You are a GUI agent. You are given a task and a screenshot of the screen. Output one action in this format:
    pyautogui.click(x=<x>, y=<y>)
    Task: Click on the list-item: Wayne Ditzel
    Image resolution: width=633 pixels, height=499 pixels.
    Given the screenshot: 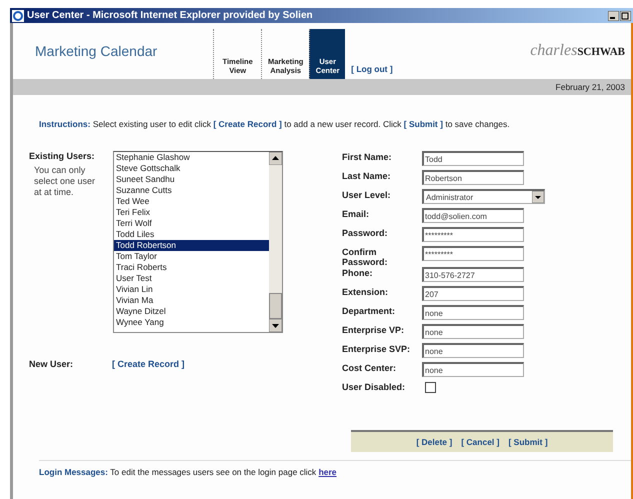 What is the action you would take?
    pyautogui.click(x=191, y=311)
    